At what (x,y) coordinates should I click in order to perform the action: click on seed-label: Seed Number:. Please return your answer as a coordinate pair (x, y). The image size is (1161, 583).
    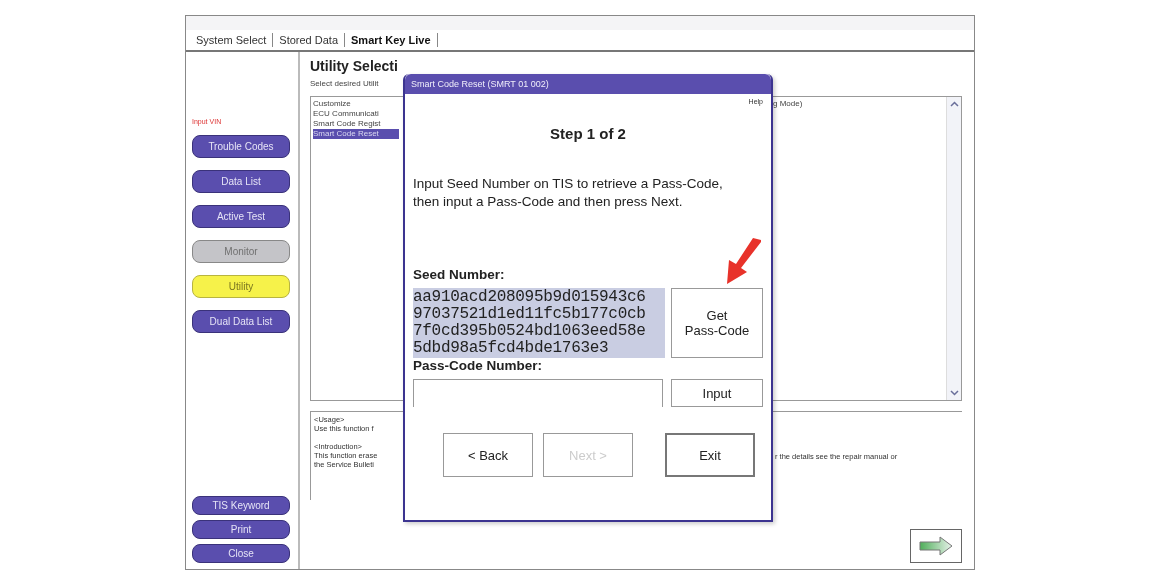
    Looking at the image, I should click on (459, 274).